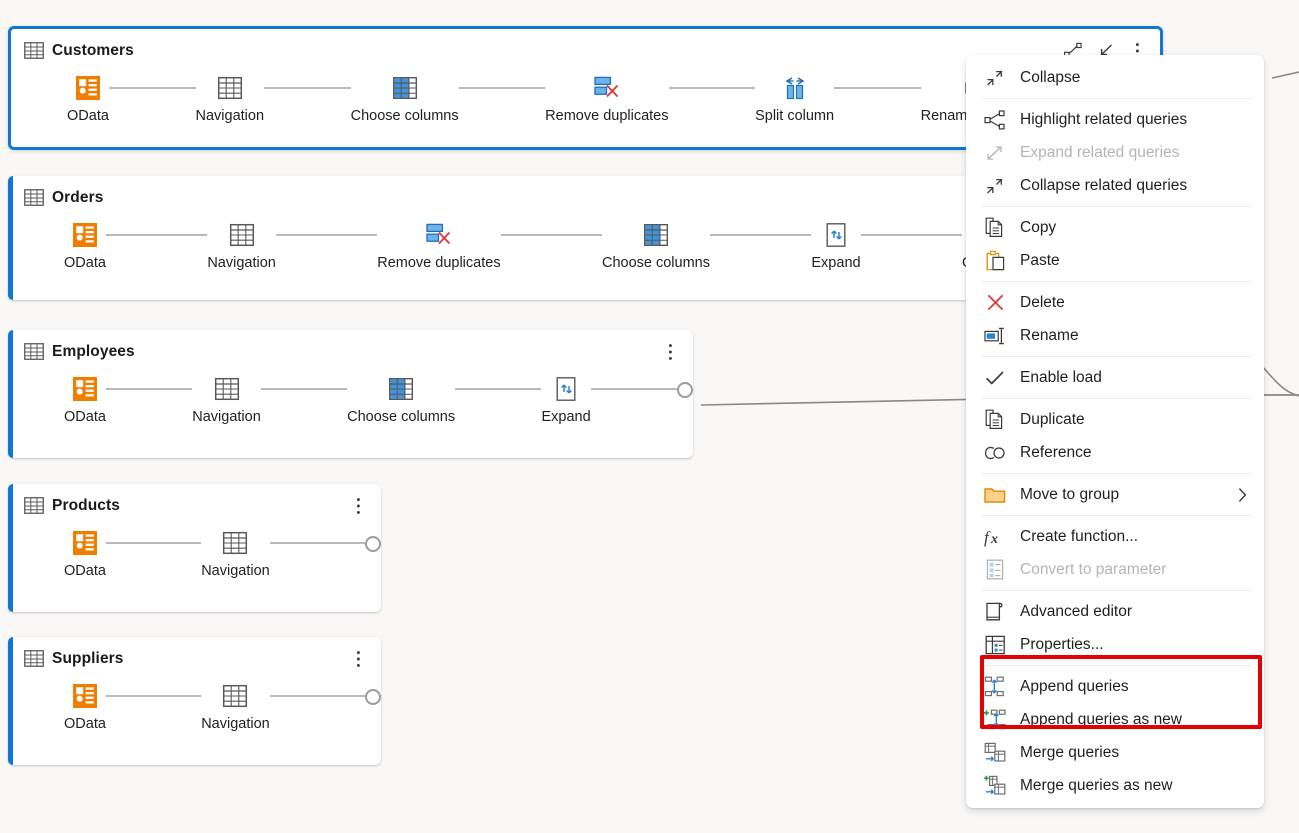 The image size is (1299, 833). Describe the element at coordinates (836, 235) in the screenshot. I see `expand-icon` at that location.